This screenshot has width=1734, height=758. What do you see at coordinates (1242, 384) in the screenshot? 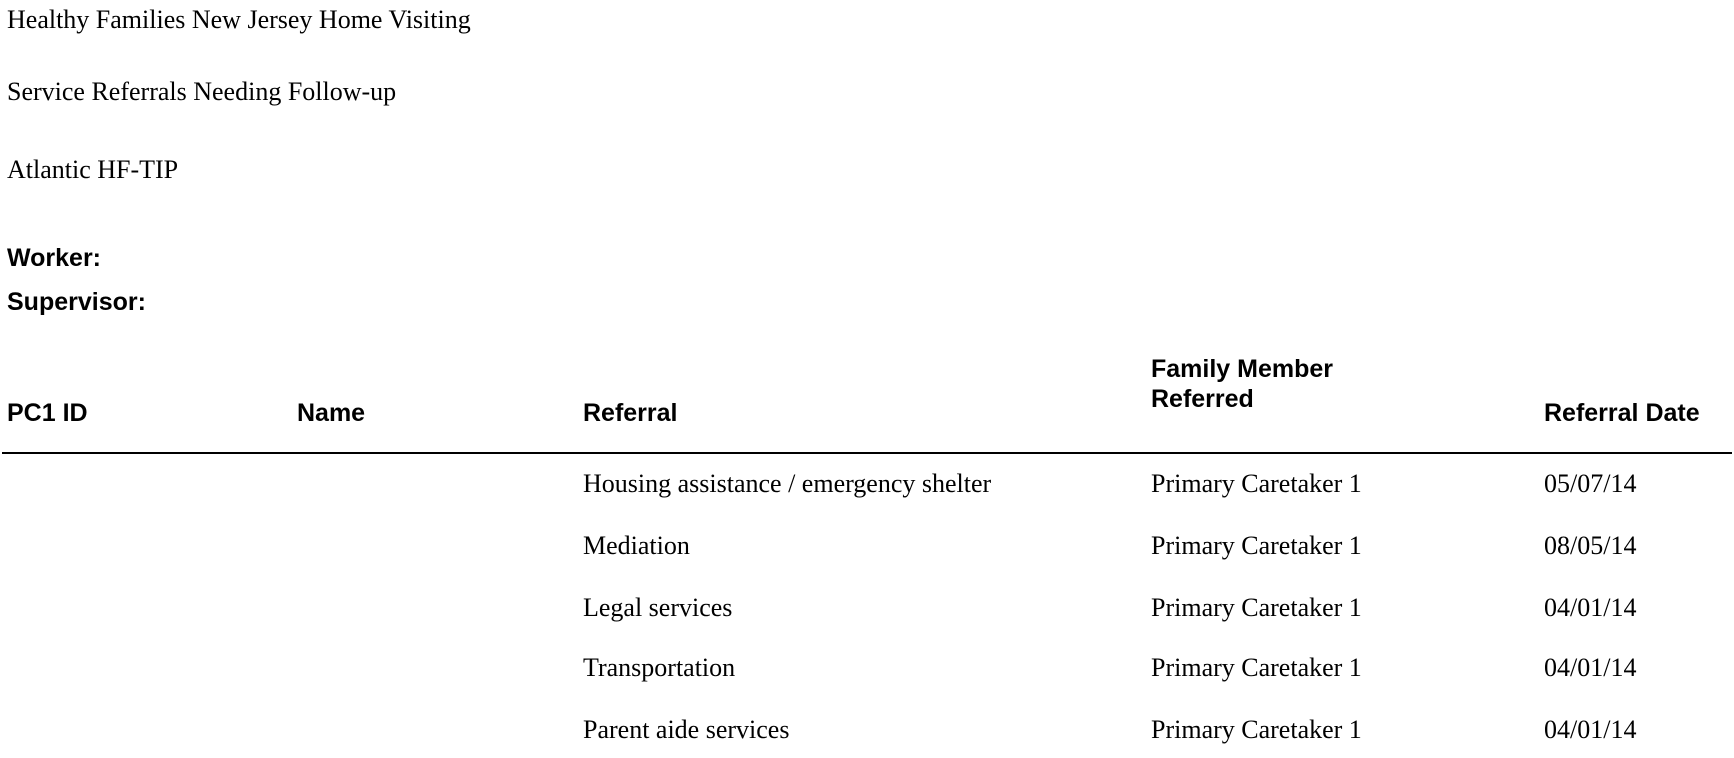
I see `column-header-family-member-referred: Family Member Referred` at bounding box center [1242, 384].